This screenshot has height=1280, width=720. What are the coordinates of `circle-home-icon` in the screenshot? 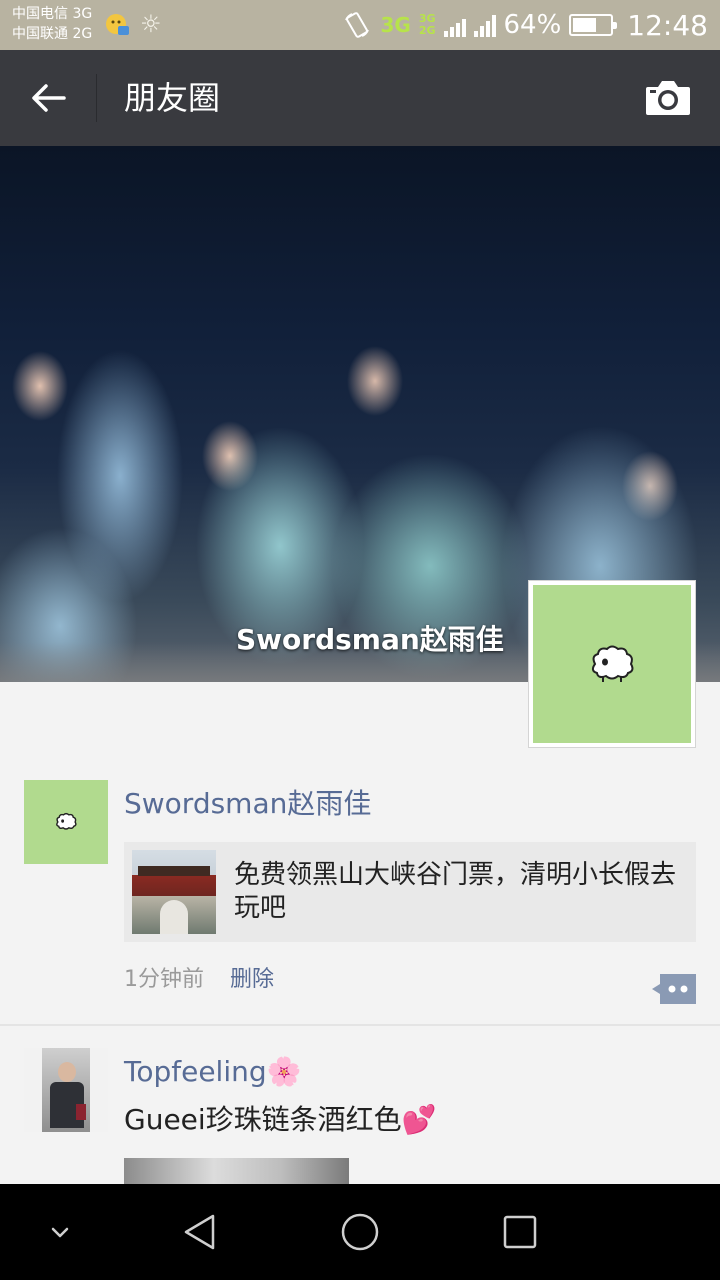 It's located at (360, 1232).